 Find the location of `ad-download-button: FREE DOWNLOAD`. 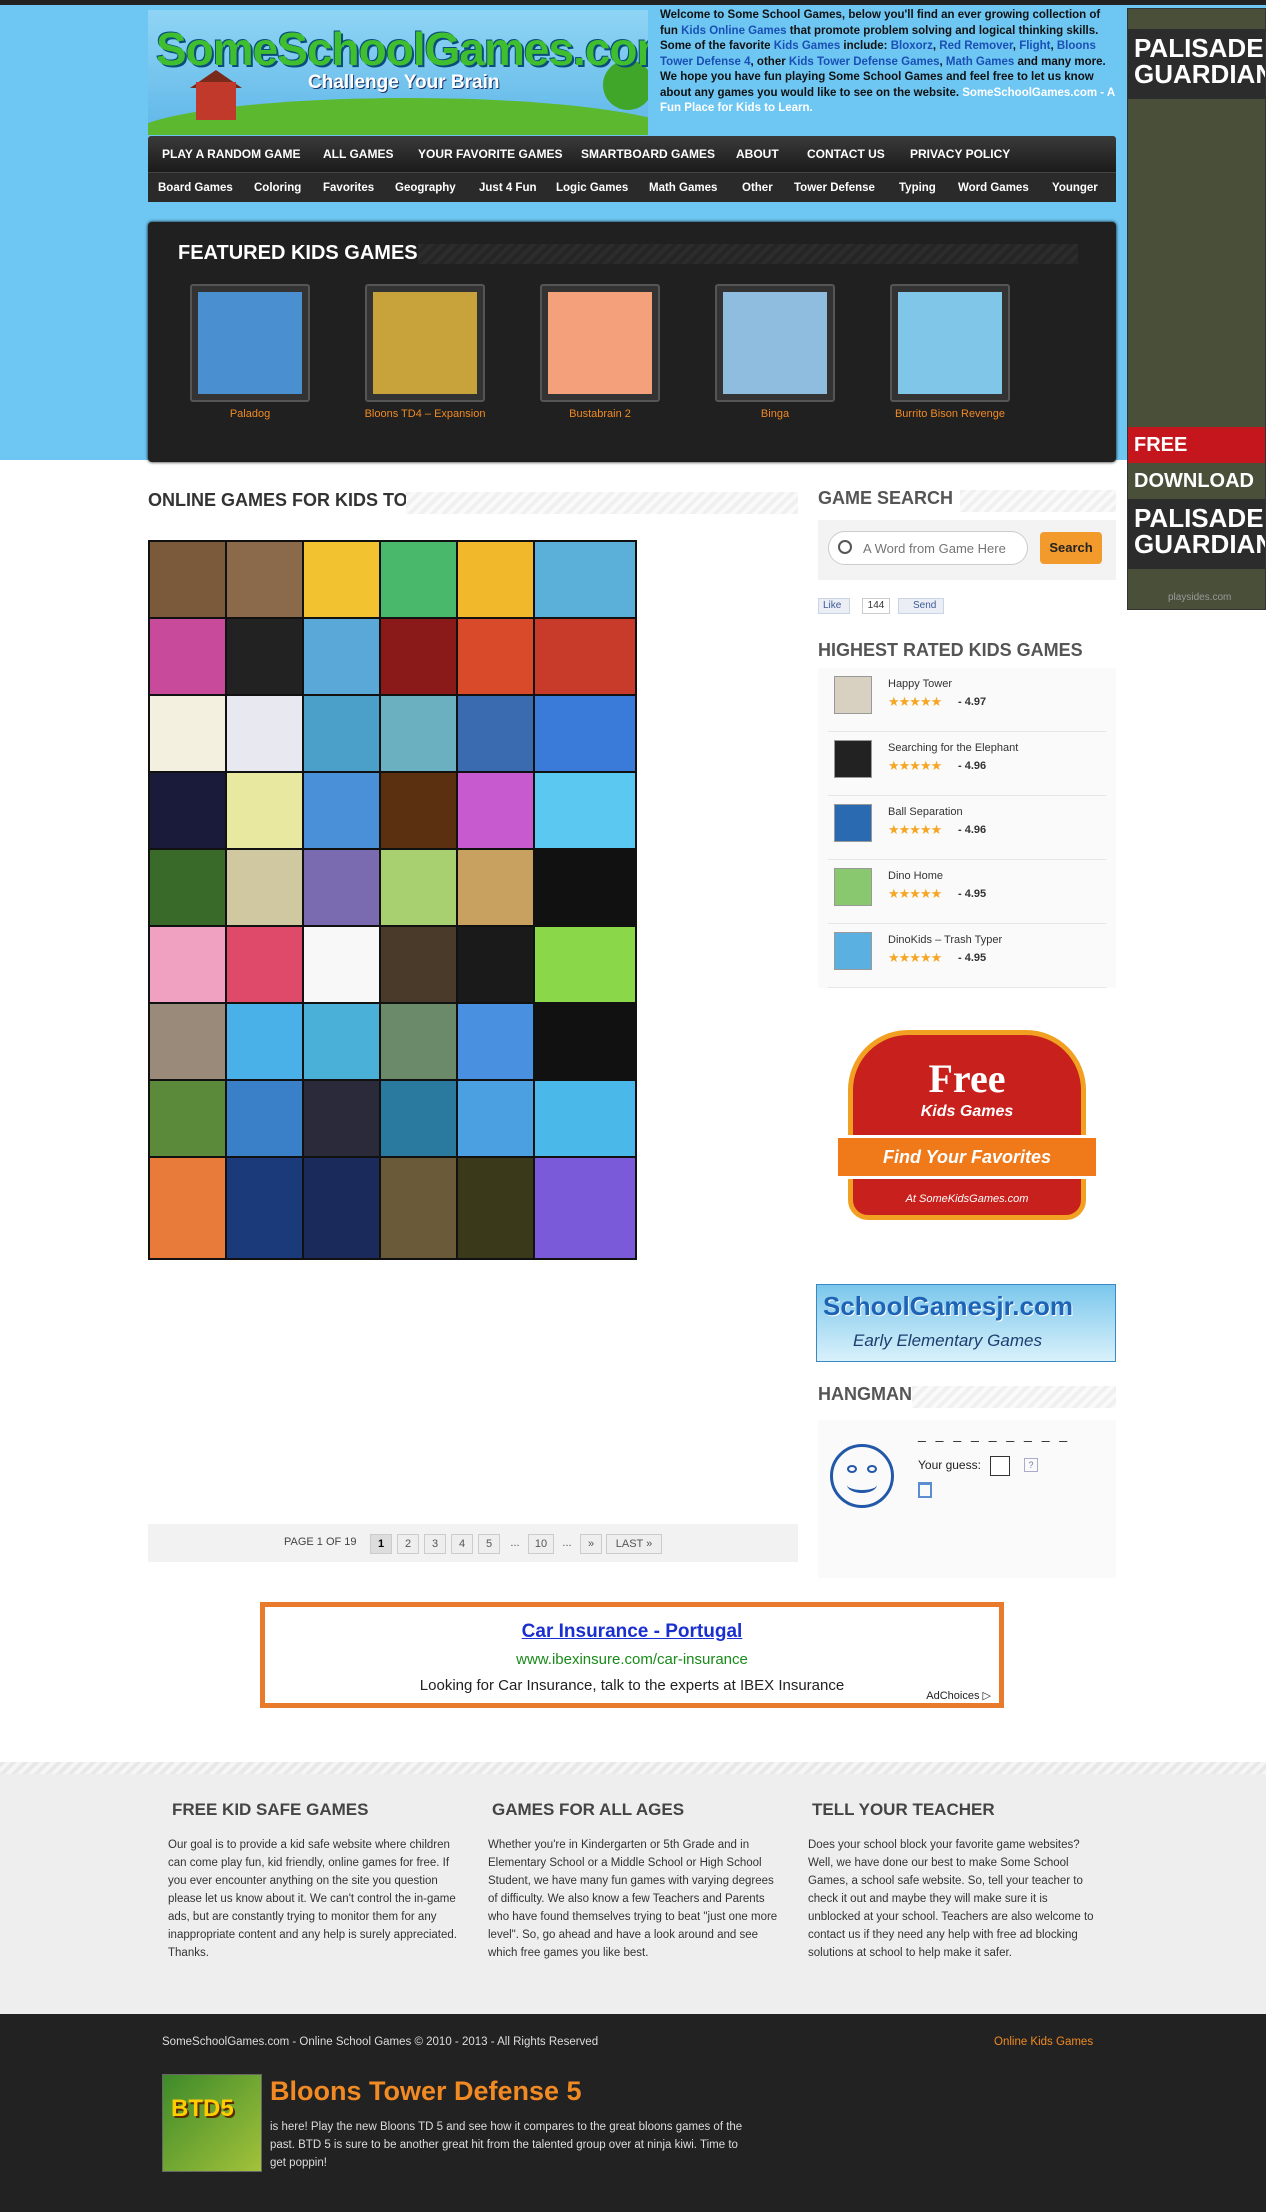

ad-download-button: FREE DOWNLOAD is located at coordinates (1196, 459).